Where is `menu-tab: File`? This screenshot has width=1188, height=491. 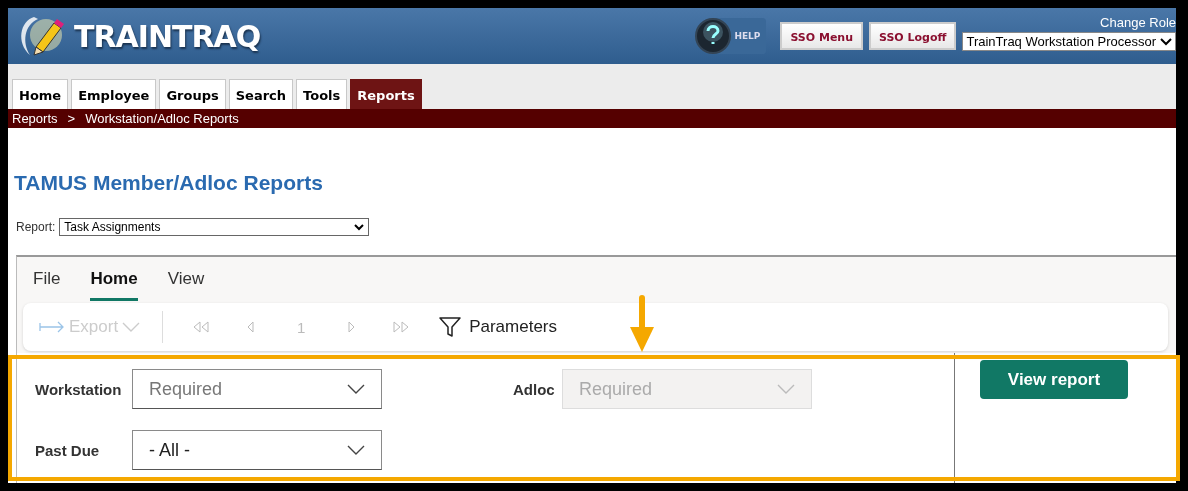 menu-tab: File is located at coordinates (47, 285).